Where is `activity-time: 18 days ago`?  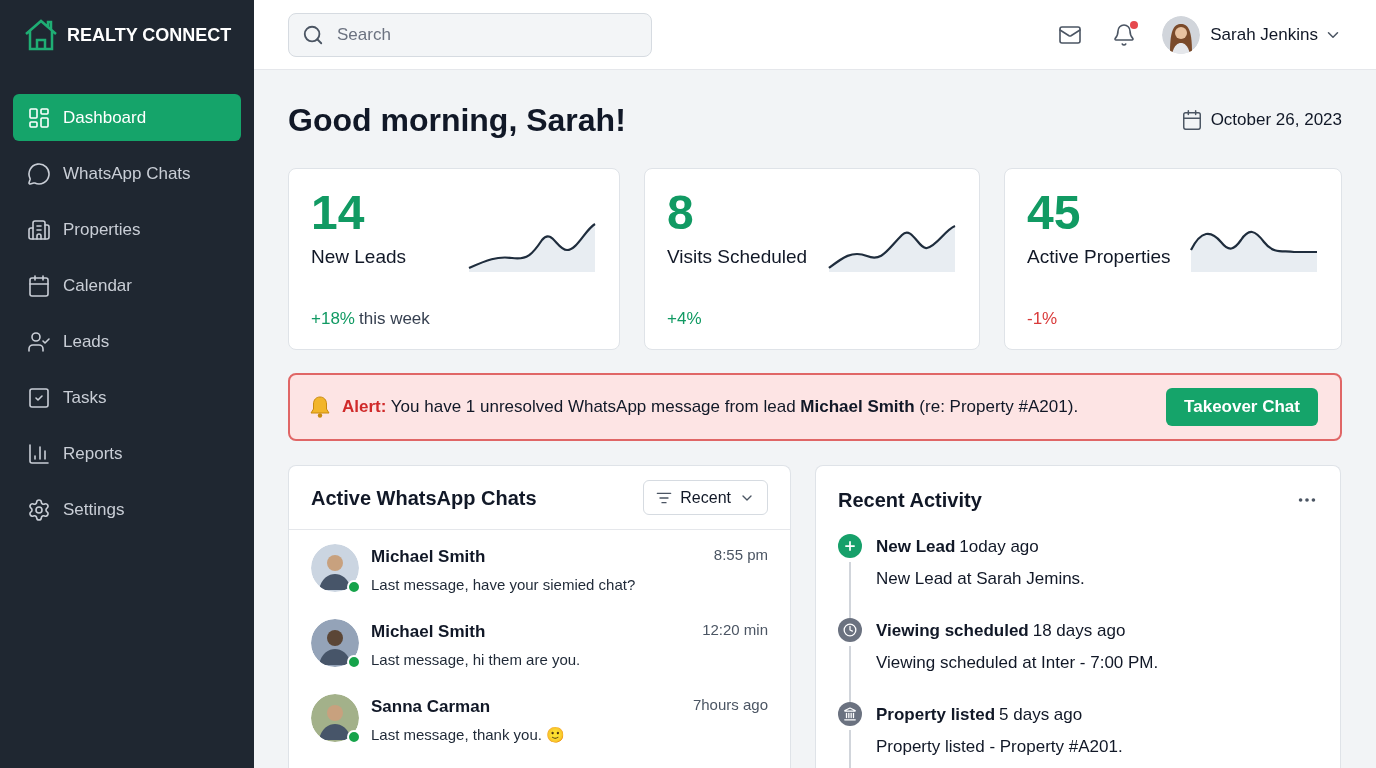 activity-time: 18 days ago is located at coordinates (1079, 631).